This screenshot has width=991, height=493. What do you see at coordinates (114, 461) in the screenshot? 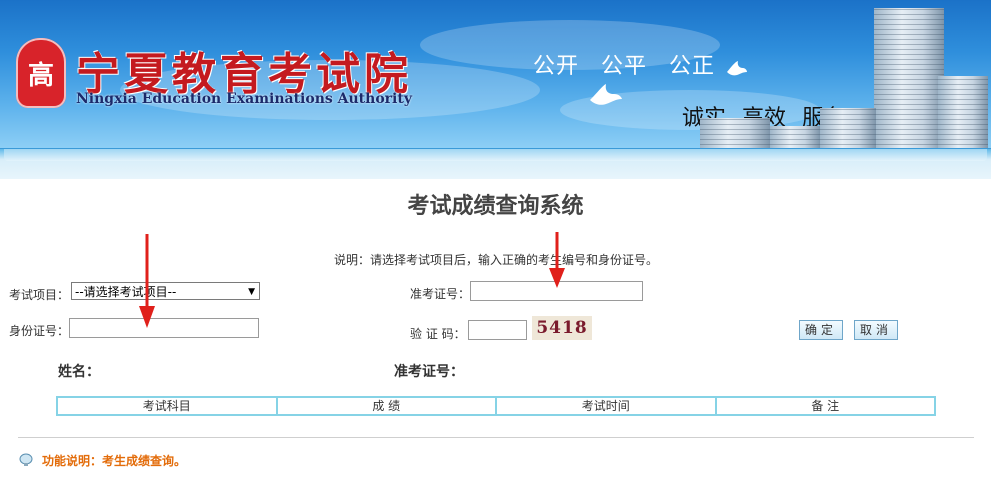
I see `function-note: 功能说明：考生成绩查询。` at bounding box center [114, 461].